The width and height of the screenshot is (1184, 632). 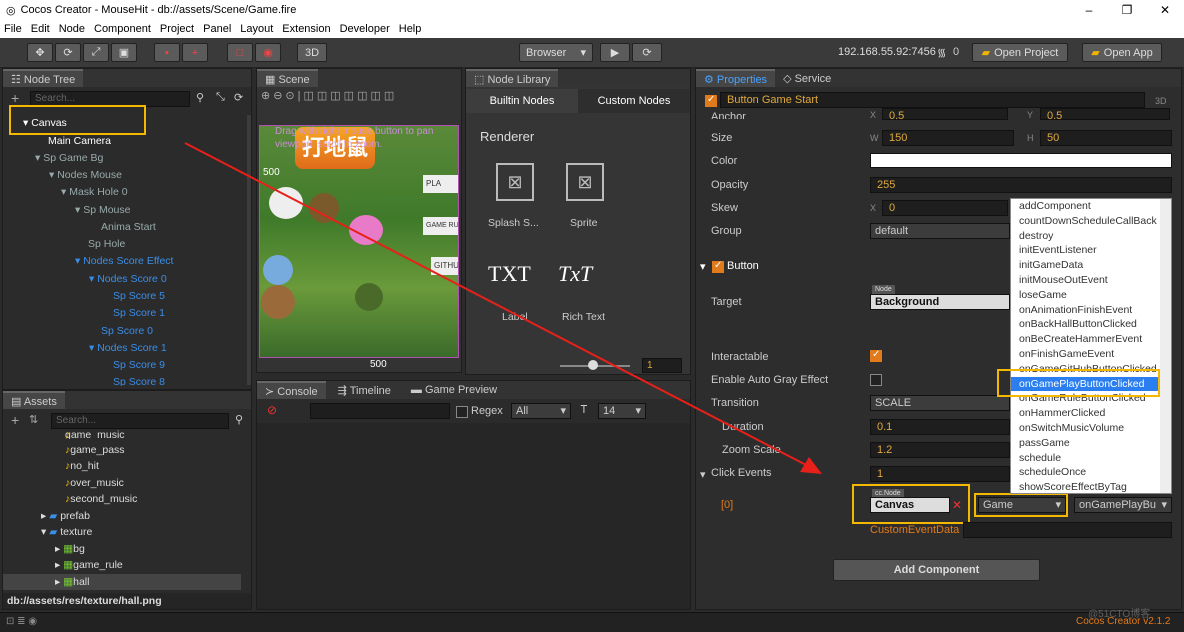 I want to click on watermark: @51CTO博客, so click(x=1119, y=614).